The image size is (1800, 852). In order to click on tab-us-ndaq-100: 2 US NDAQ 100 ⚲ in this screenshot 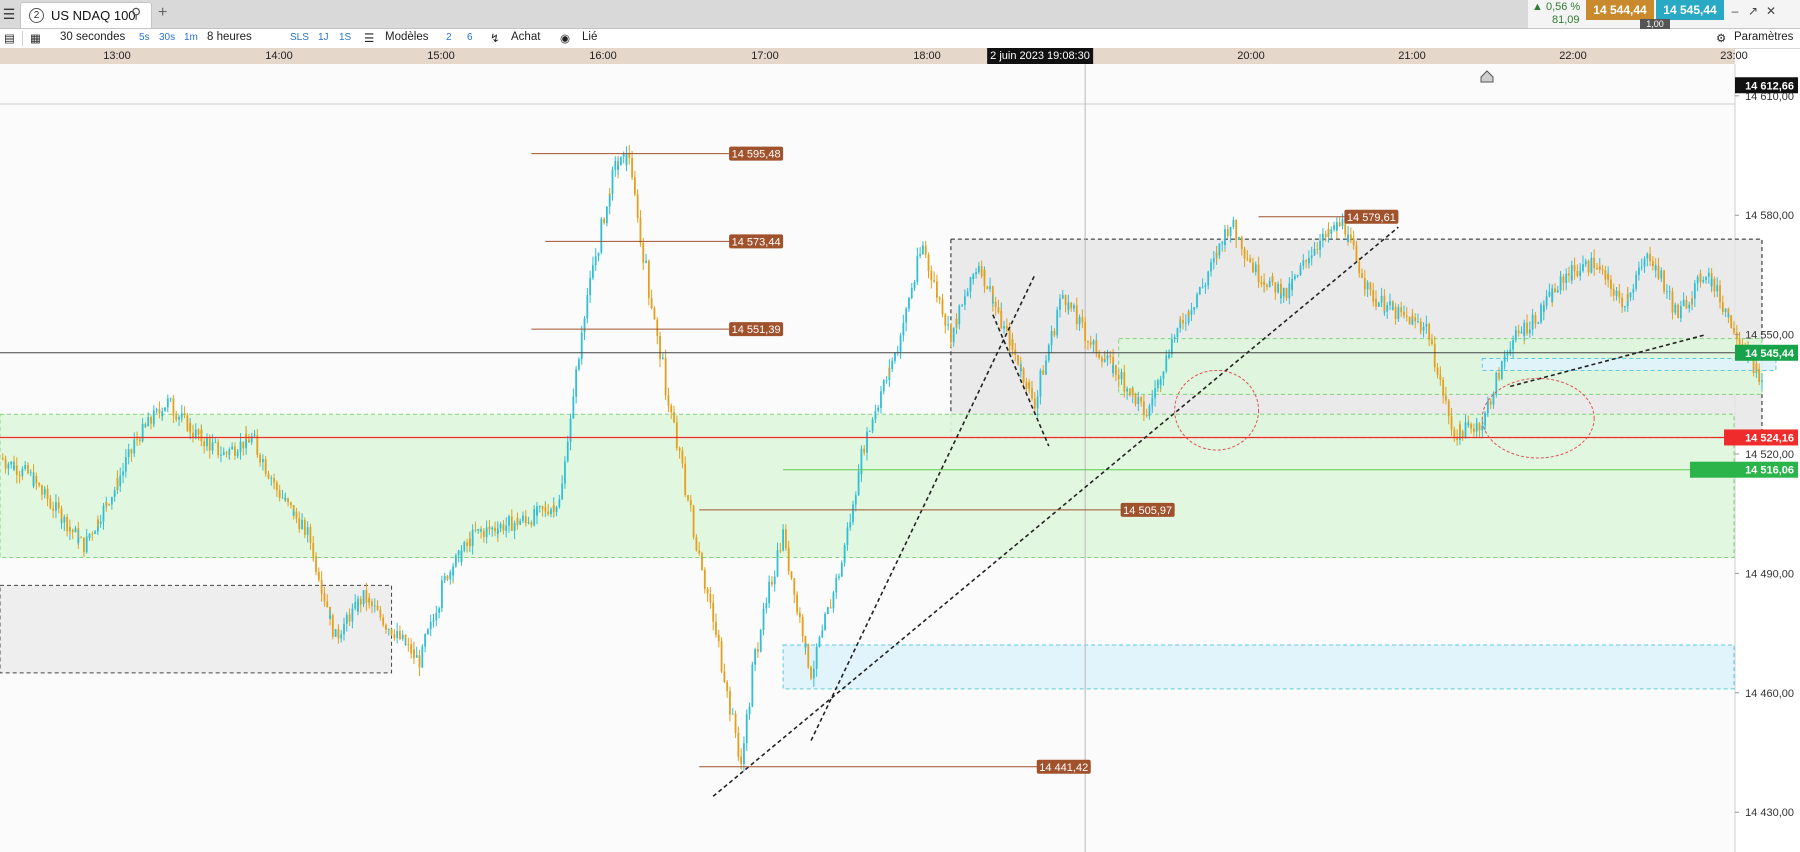, I will do `click(86, 15)`.